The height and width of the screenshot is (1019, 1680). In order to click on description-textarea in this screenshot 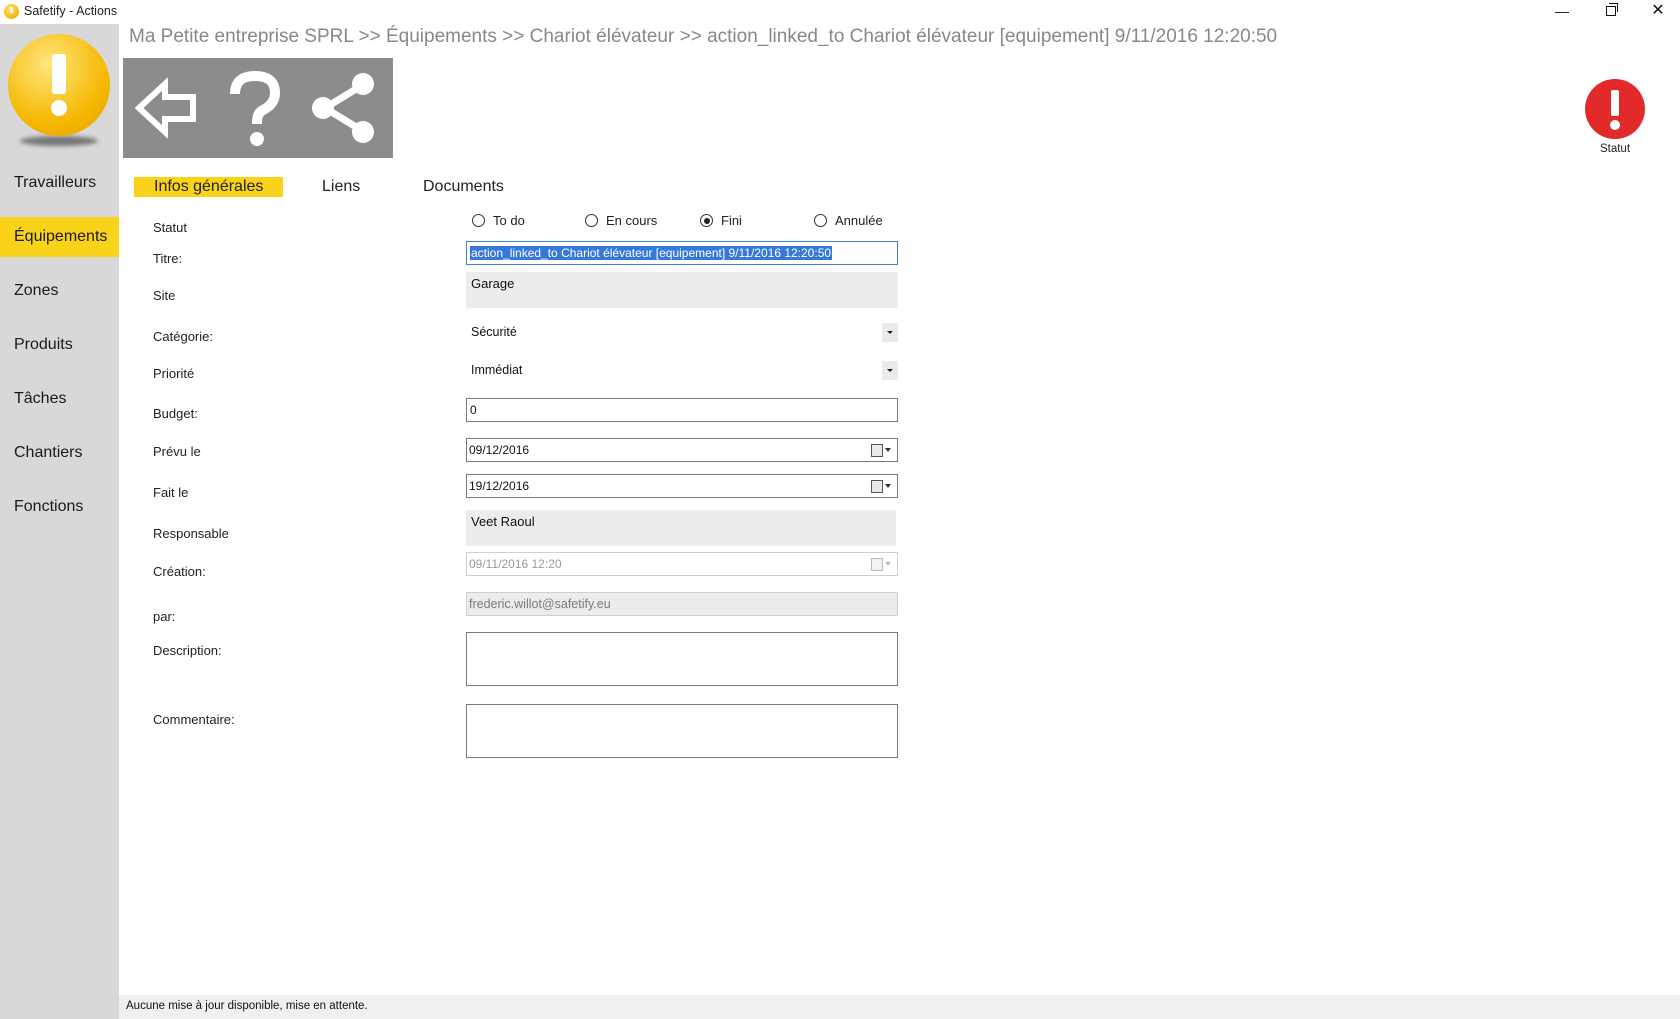, I will do `click(682, 659)`.